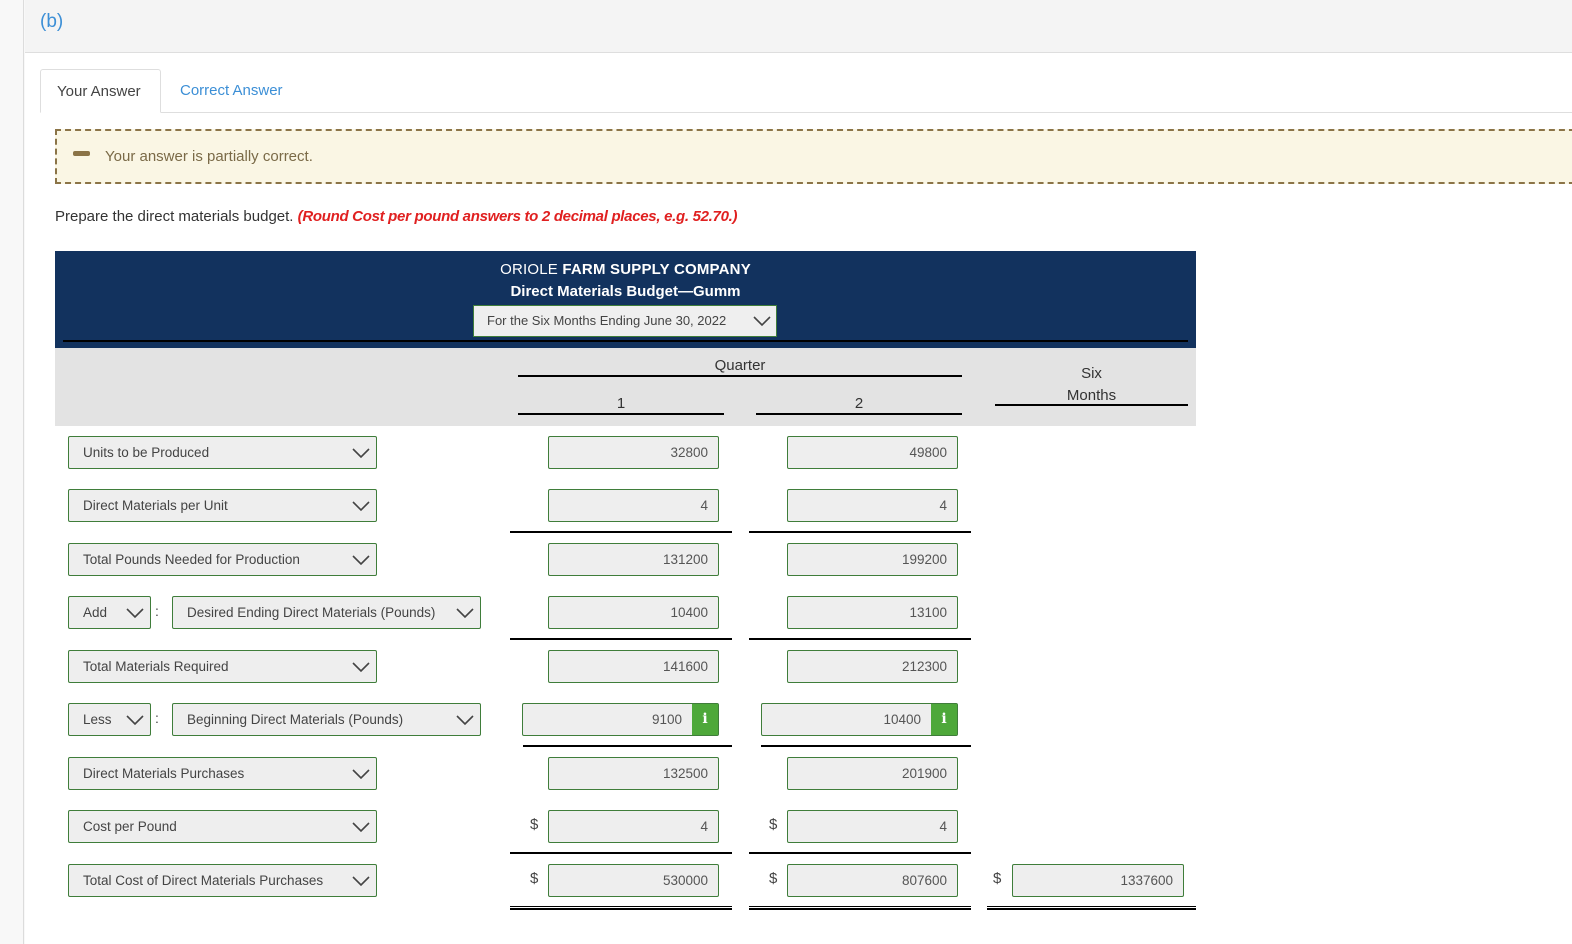 The image size is (1572, 944). What do you see at coordinates (859, 403) in the screenshot?
I see `q2-header: 2` at bounding box center [859, 403].